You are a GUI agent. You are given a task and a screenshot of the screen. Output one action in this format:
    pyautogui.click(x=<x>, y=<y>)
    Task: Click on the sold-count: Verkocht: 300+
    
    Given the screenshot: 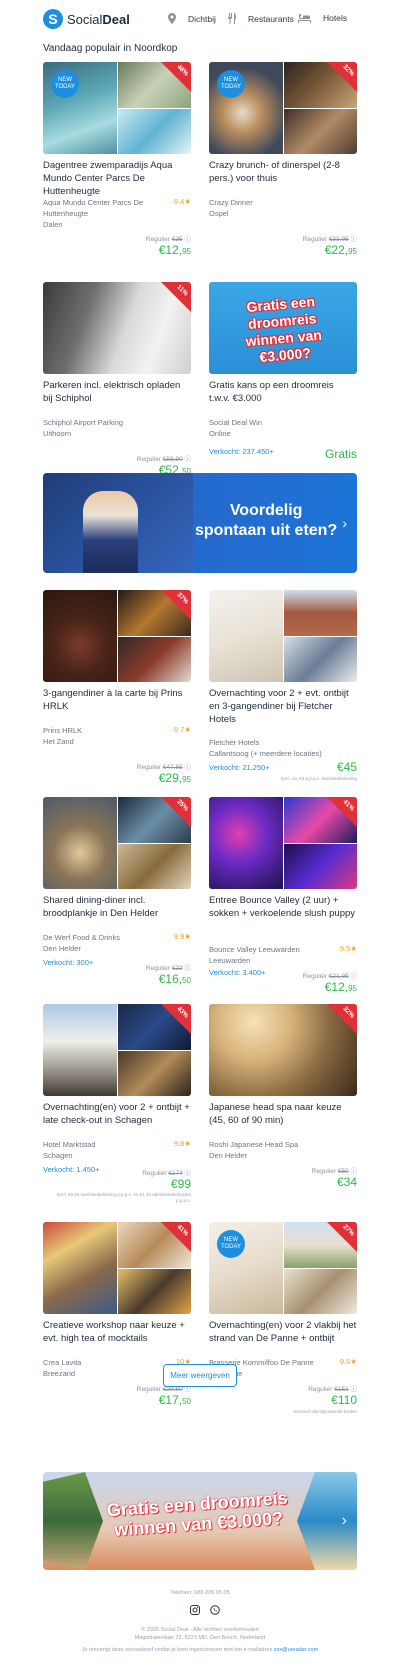 What is the action you would take?
    pyautogui.click(x=68, y=962)
    